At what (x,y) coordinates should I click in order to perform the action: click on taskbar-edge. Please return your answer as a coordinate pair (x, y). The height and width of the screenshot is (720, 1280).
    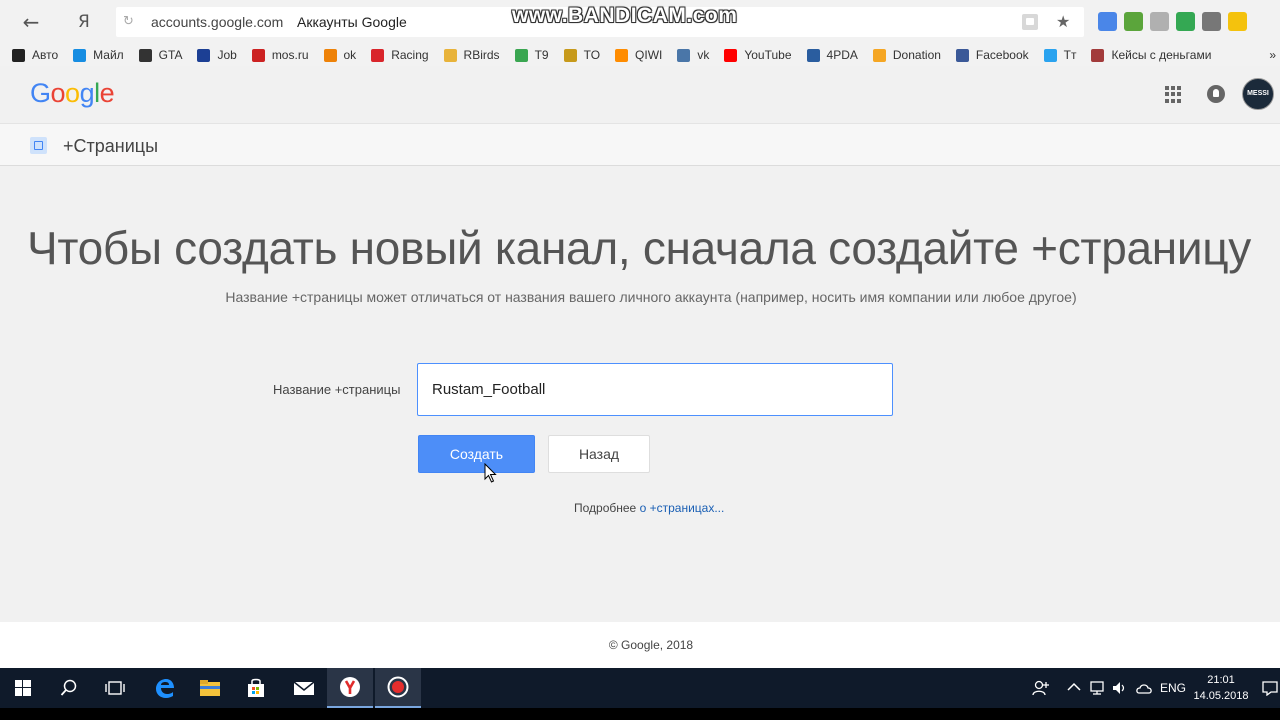
    Looking at the image, I should click on (164, 688).